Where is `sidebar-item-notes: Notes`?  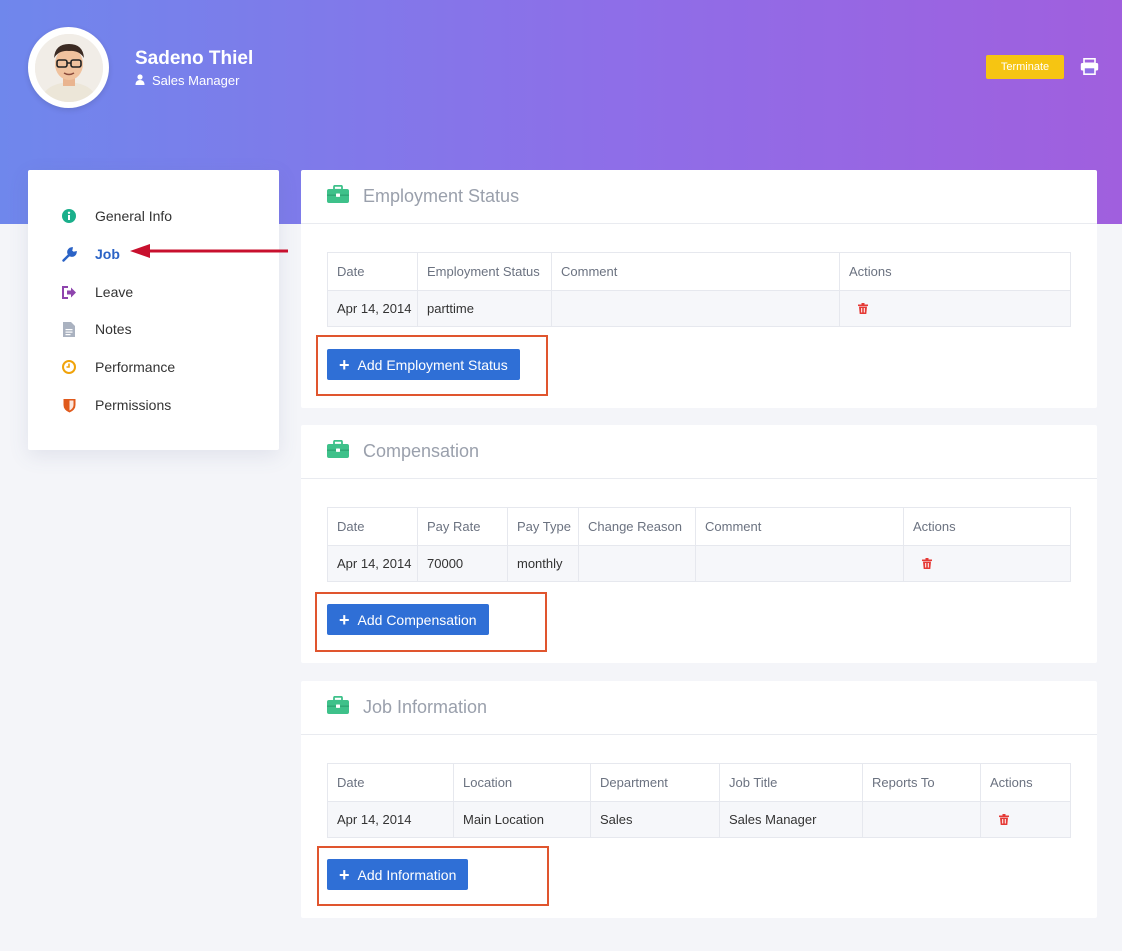
sidebar-item-notes: Notes is located at coordinates (96, 329).